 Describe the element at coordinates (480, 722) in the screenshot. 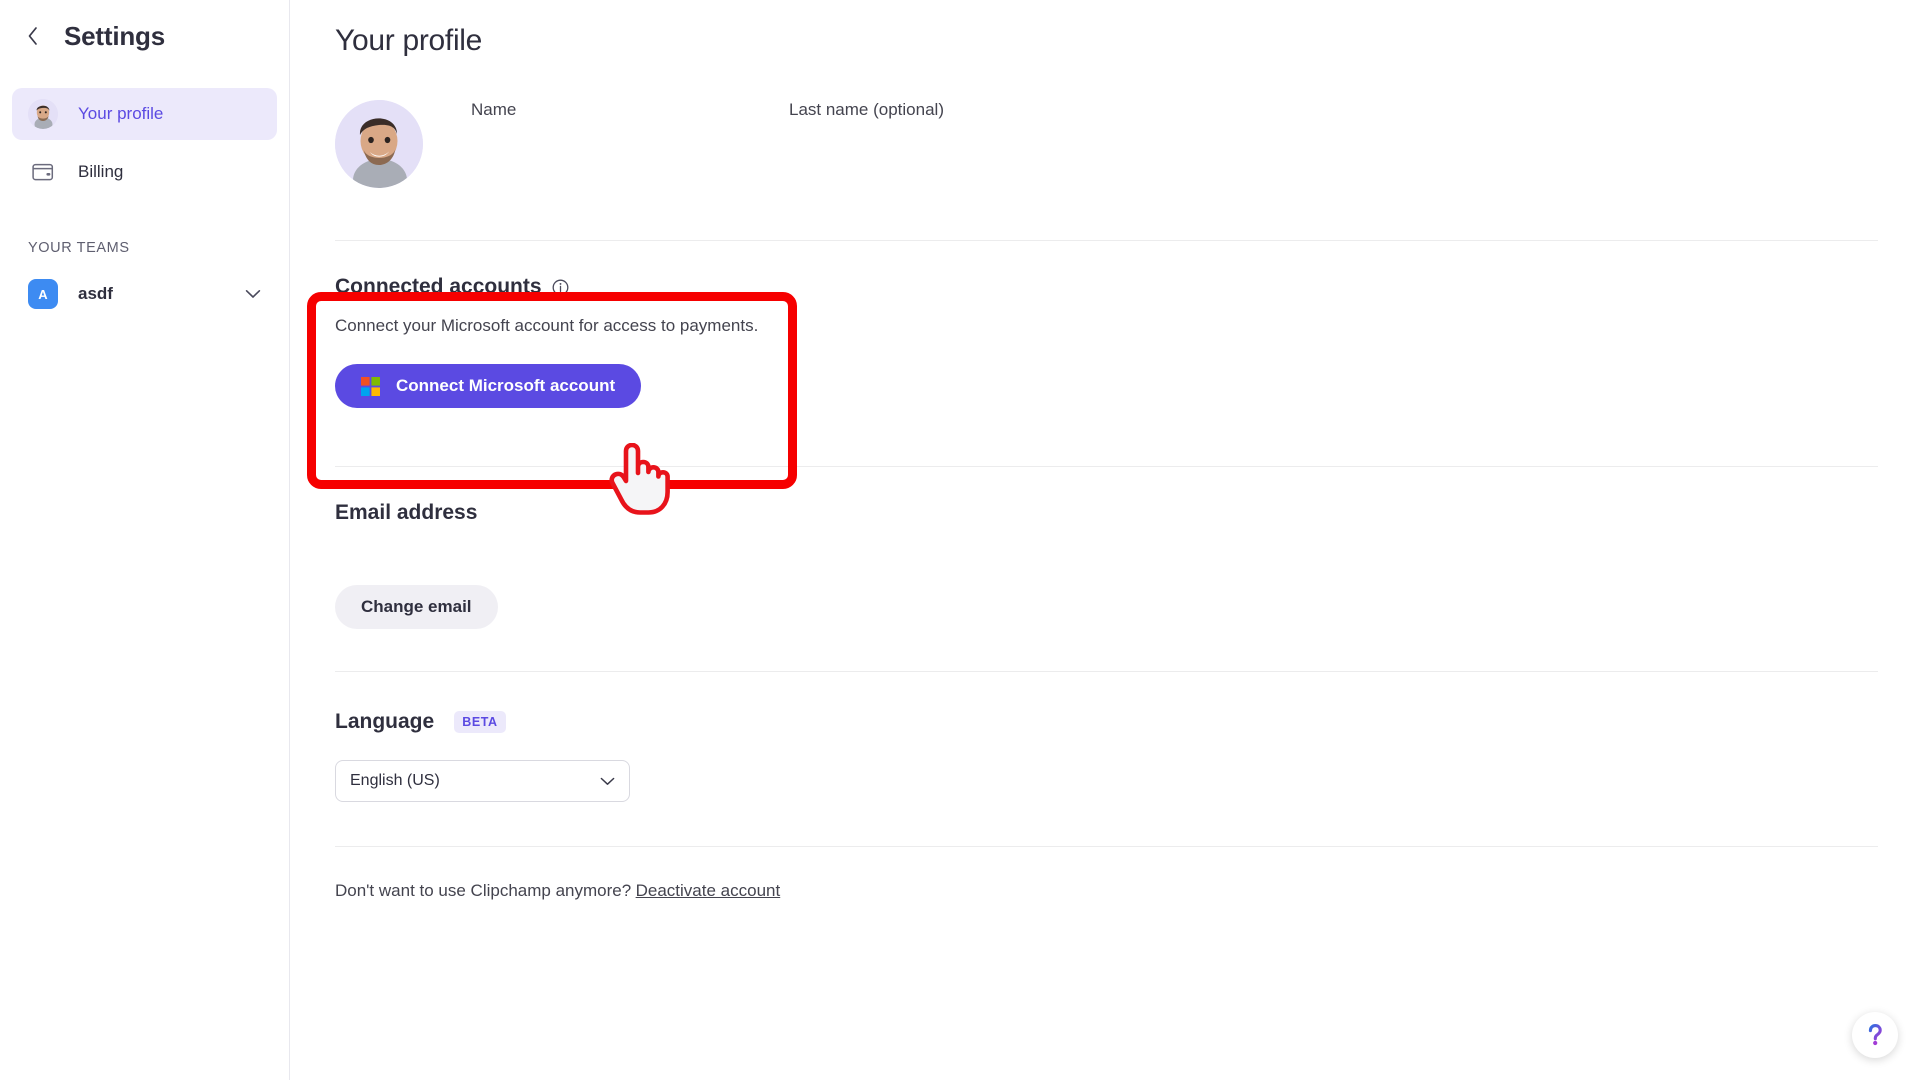

I see `beta-badge: BETA` at that location.